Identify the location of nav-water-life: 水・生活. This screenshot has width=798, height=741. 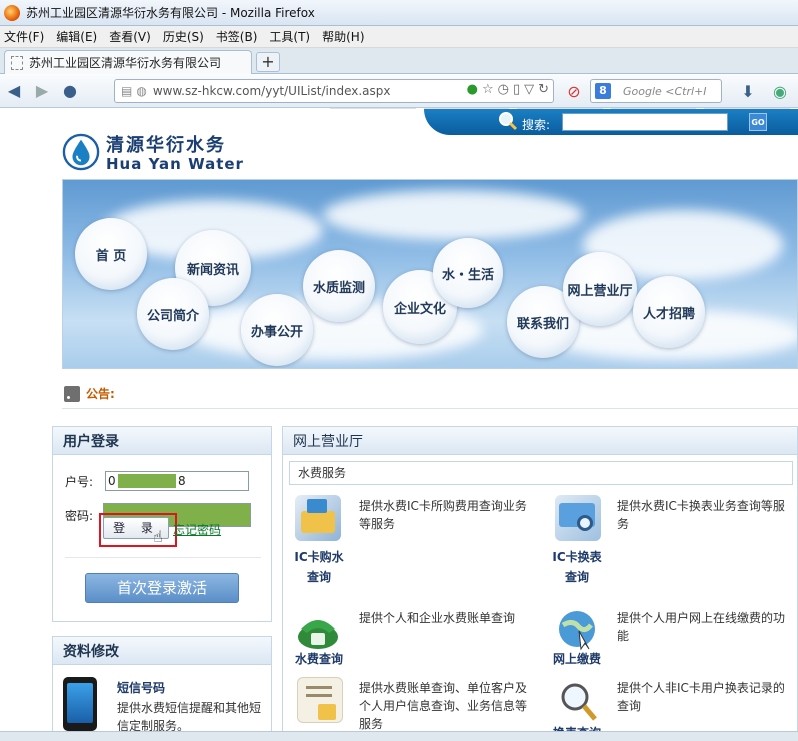
(468, 273).